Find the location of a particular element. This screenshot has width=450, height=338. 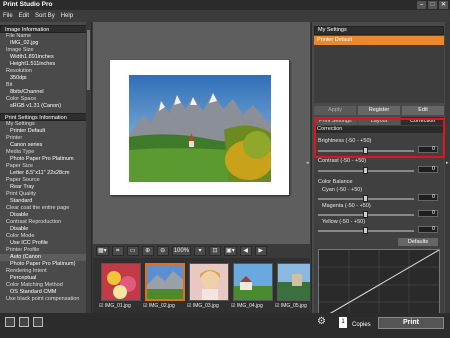

copies-input: 1 is located at coordinates (343, 322).